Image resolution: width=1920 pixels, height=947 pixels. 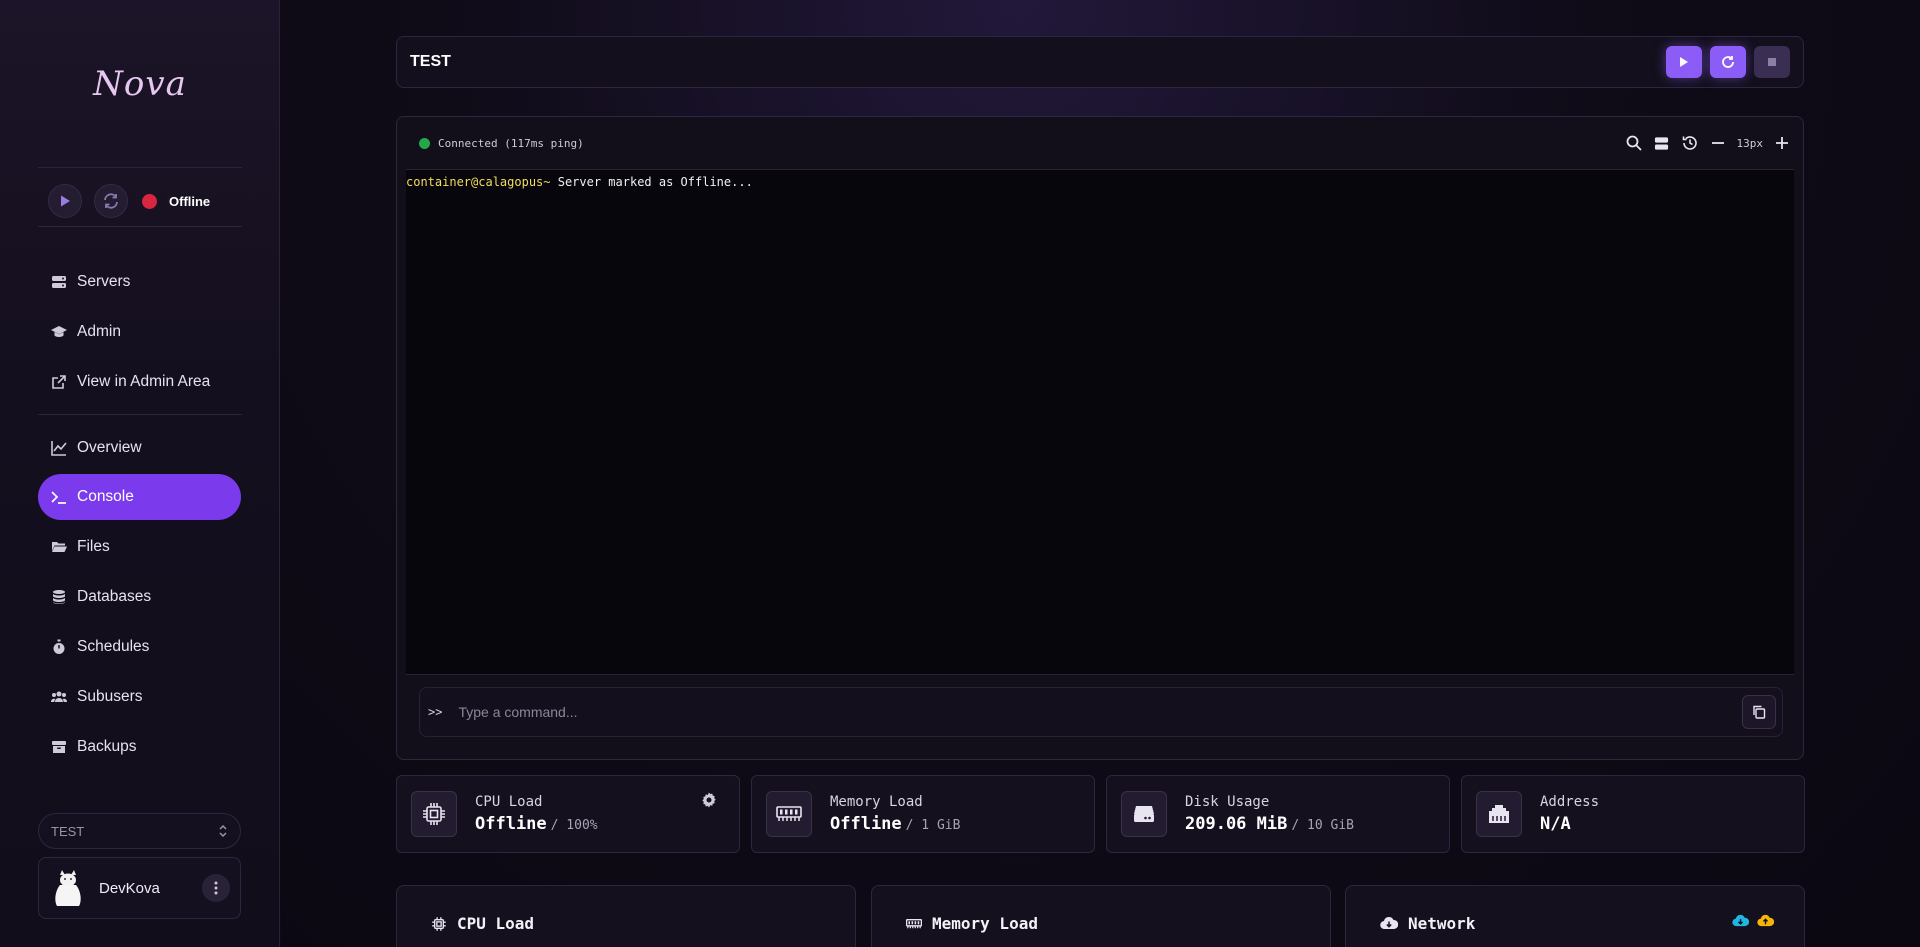 I want to click on microchip-icon, so click(x=434, y=814).